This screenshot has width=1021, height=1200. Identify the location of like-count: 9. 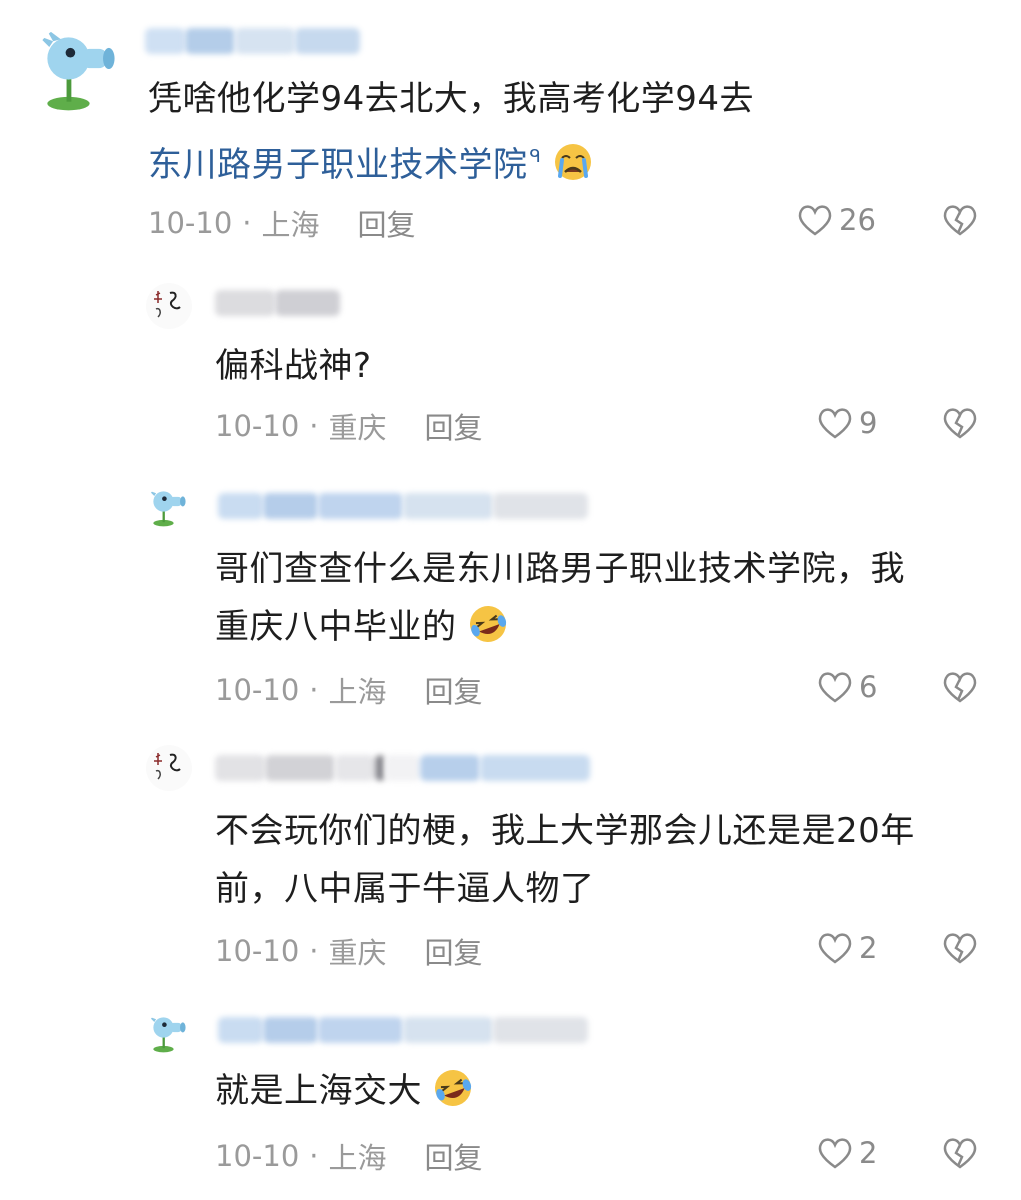
(868, 423).